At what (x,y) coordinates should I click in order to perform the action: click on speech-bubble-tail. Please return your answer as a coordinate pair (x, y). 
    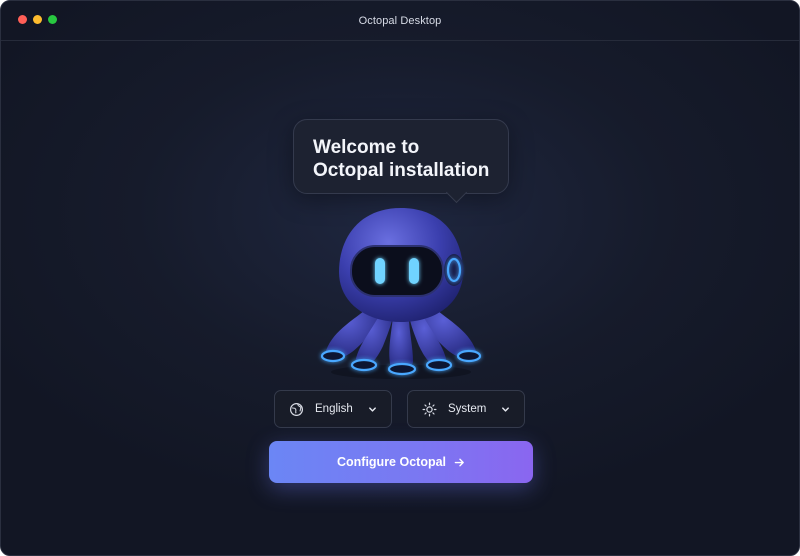
    Looking at the image, I should click on (456, 192).